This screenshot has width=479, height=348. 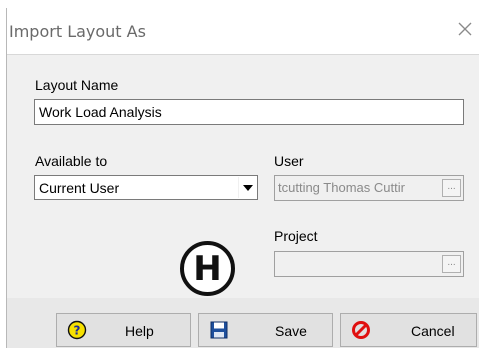 What do you see at coordinates (341, 187) in the screenshot?
I see `user-value: tcutting Thomas Cuttir` at bounding box center [341, 187].